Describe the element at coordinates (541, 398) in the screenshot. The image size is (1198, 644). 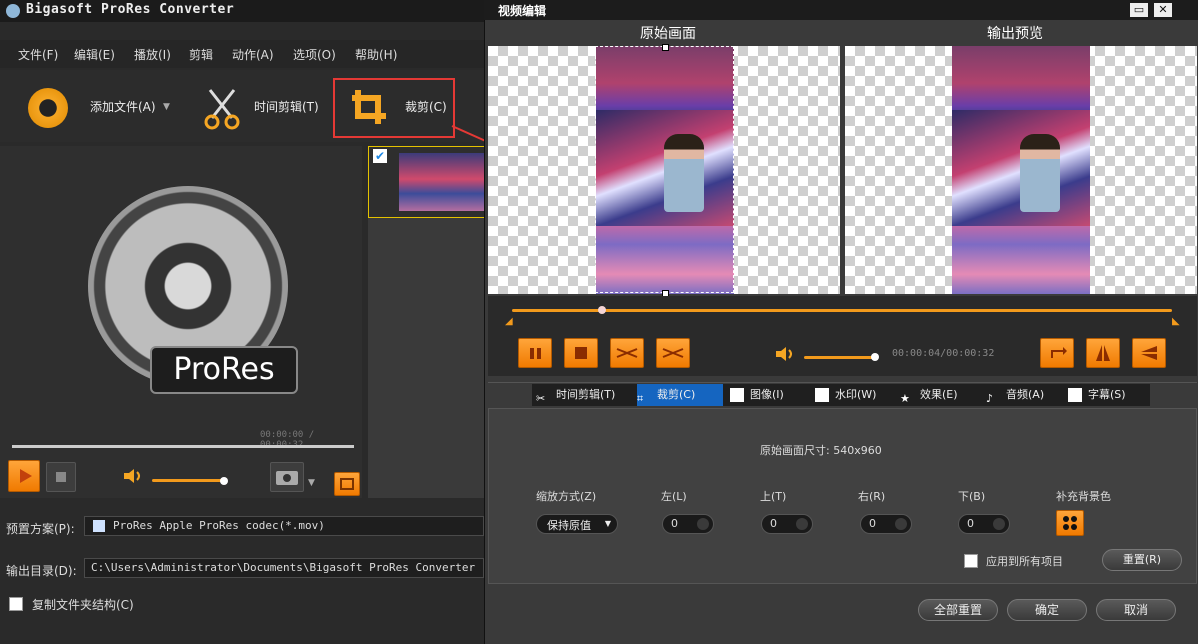
I see `scissors-icon: ✂` at that location.